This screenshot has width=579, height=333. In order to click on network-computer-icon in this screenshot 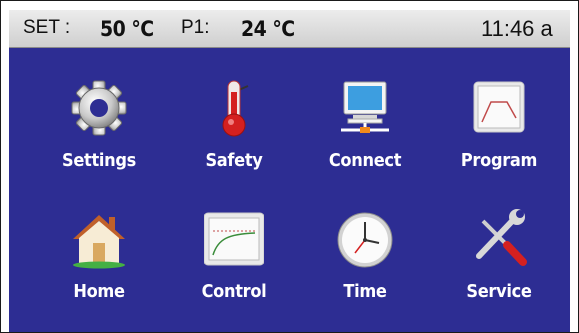, I will do `click(365, 107)`.